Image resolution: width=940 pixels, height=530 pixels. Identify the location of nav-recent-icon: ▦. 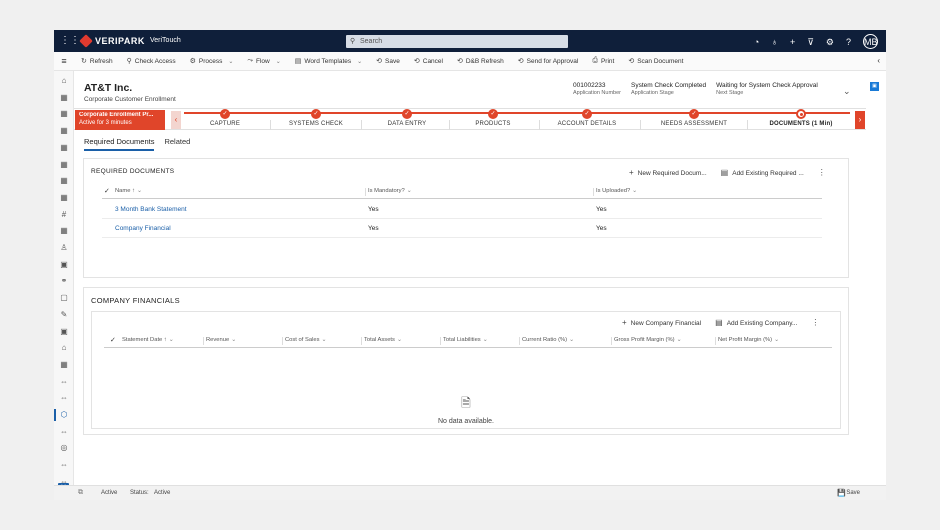
(64, 98).